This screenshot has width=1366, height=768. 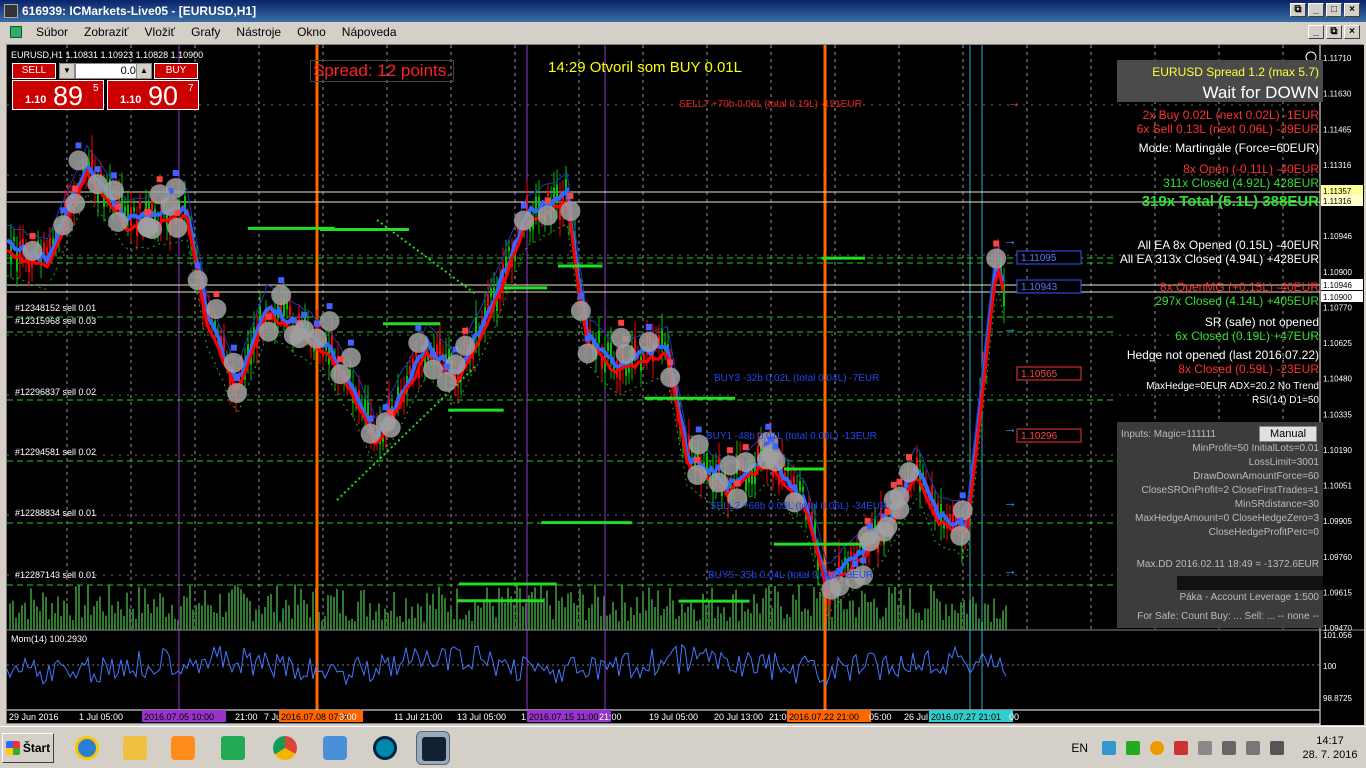 I want to click on order-tag: 1.11095, so click(x=1049, y=257).